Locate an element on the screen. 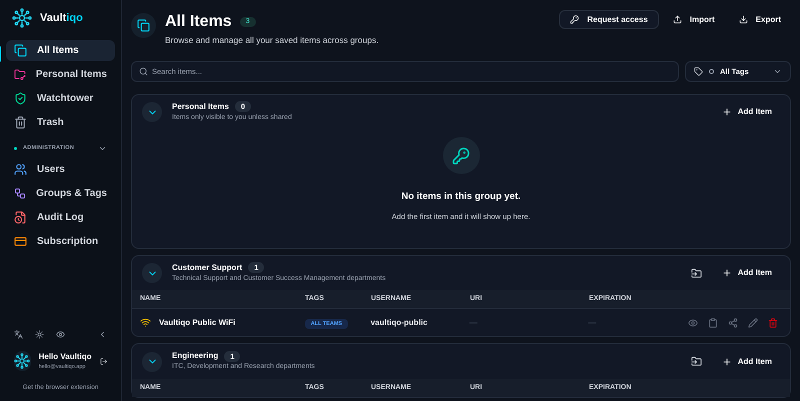  shield-icon is located at coordinates (20, 98).